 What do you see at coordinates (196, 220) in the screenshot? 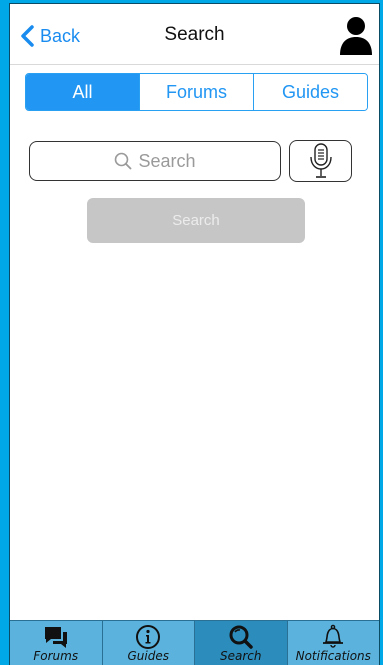
I see `search-button: Search` at bounding box center [196, 220].